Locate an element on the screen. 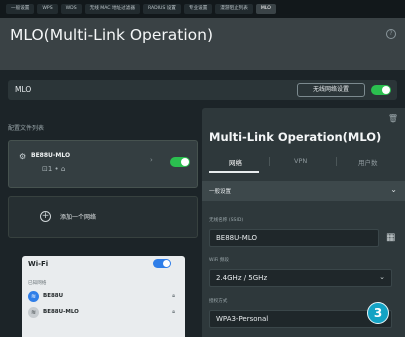 The image size is (405, 337). add-network-button: + 添加一个网络 is located at coordinates (103, 217).